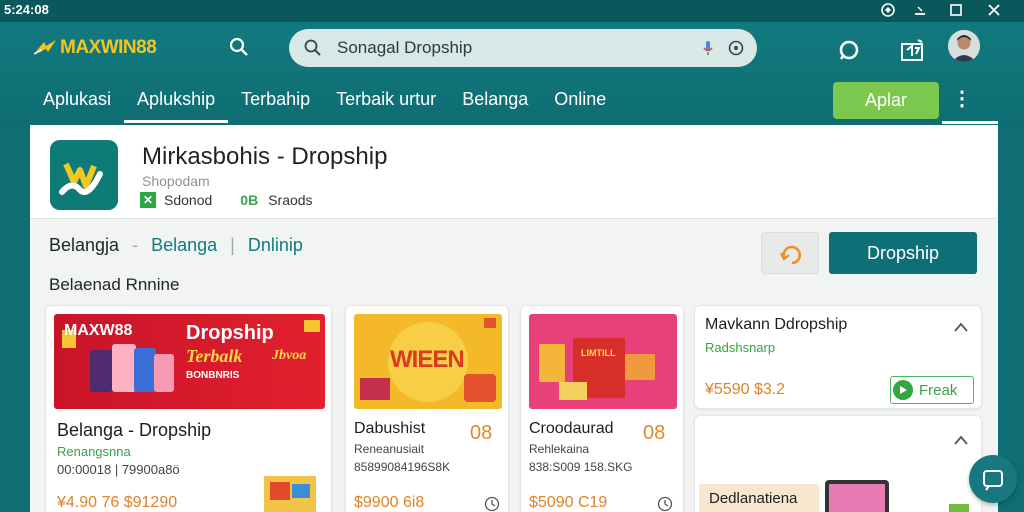  I want to click on product-title: Mavkann Ddropship, so click(776, 325).